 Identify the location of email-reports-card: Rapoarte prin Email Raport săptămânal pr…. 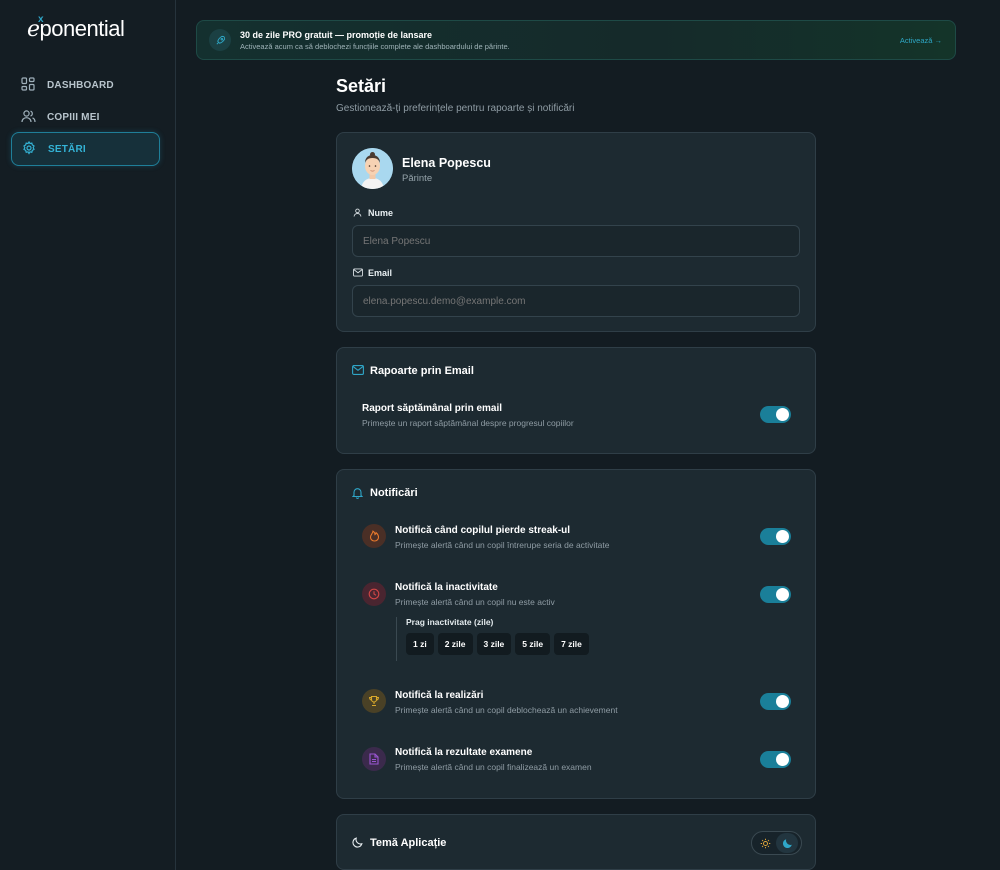
(576, 400).